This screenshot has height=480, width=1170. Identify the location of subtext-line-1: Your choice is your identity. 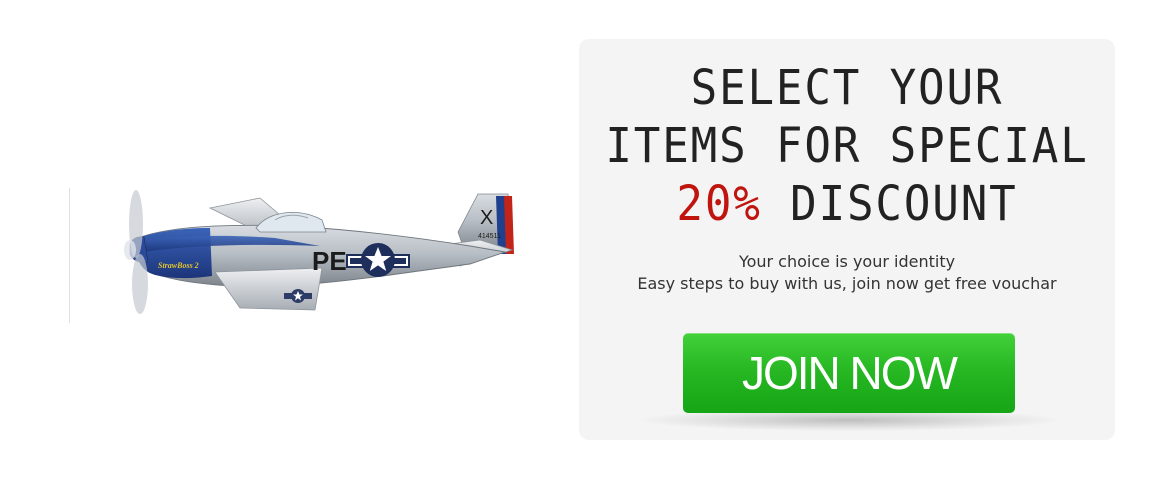
(847, 261).